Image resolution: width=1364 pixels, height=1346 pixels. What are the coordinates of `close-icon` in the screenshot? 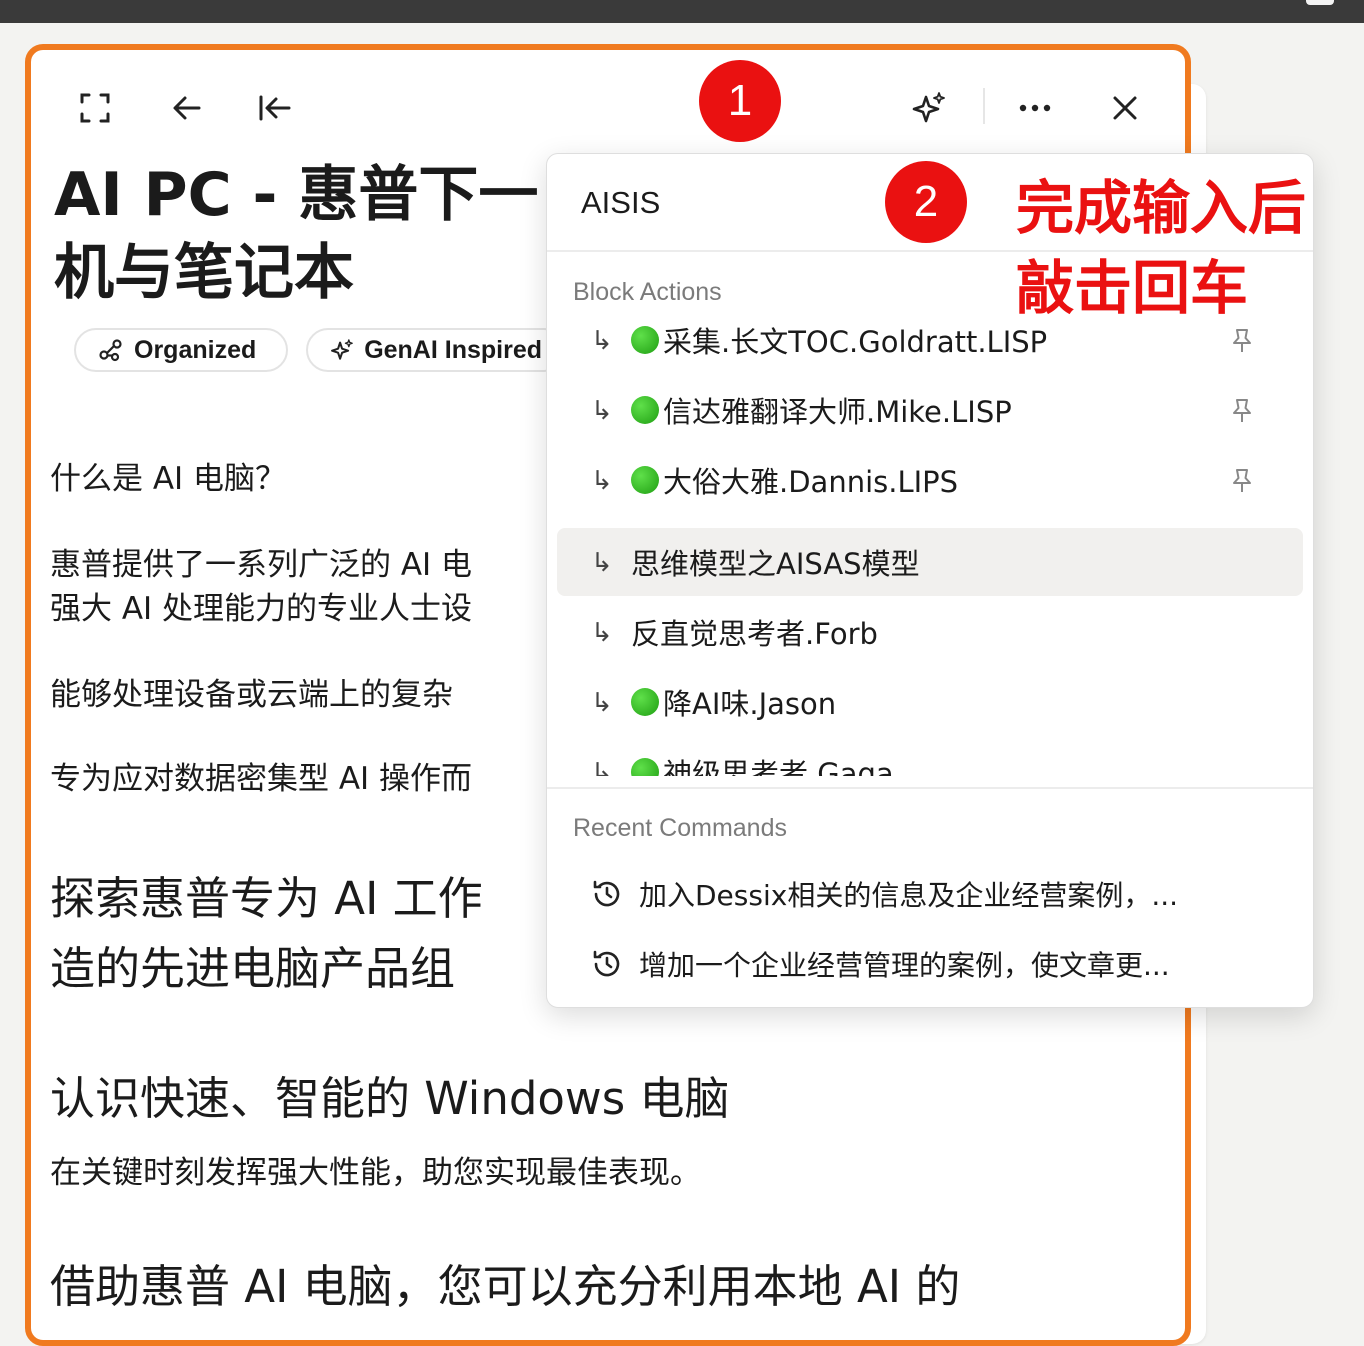 It's located at (1125, 108).